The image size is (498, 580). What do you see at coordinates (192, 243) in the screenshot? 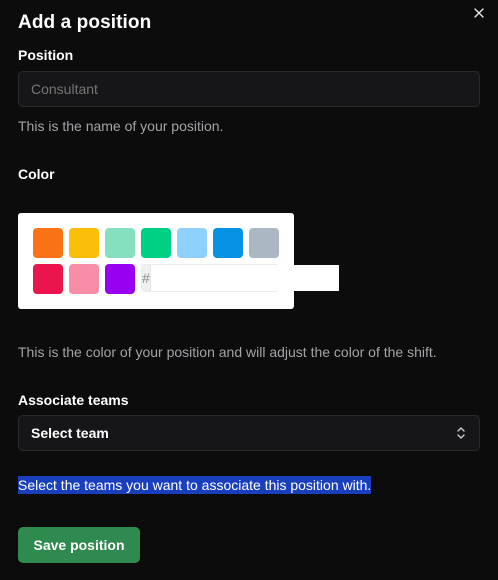
I see `color-swatch-light-blue` at bounding box center [192, 243].